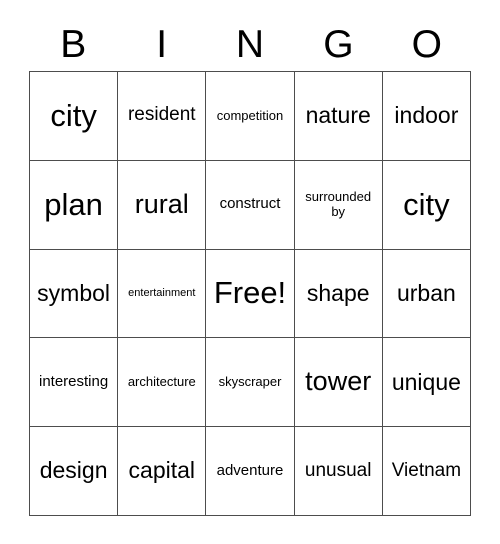  I want to click on bingo-cell-free-space: Free!, so click(250, 294).